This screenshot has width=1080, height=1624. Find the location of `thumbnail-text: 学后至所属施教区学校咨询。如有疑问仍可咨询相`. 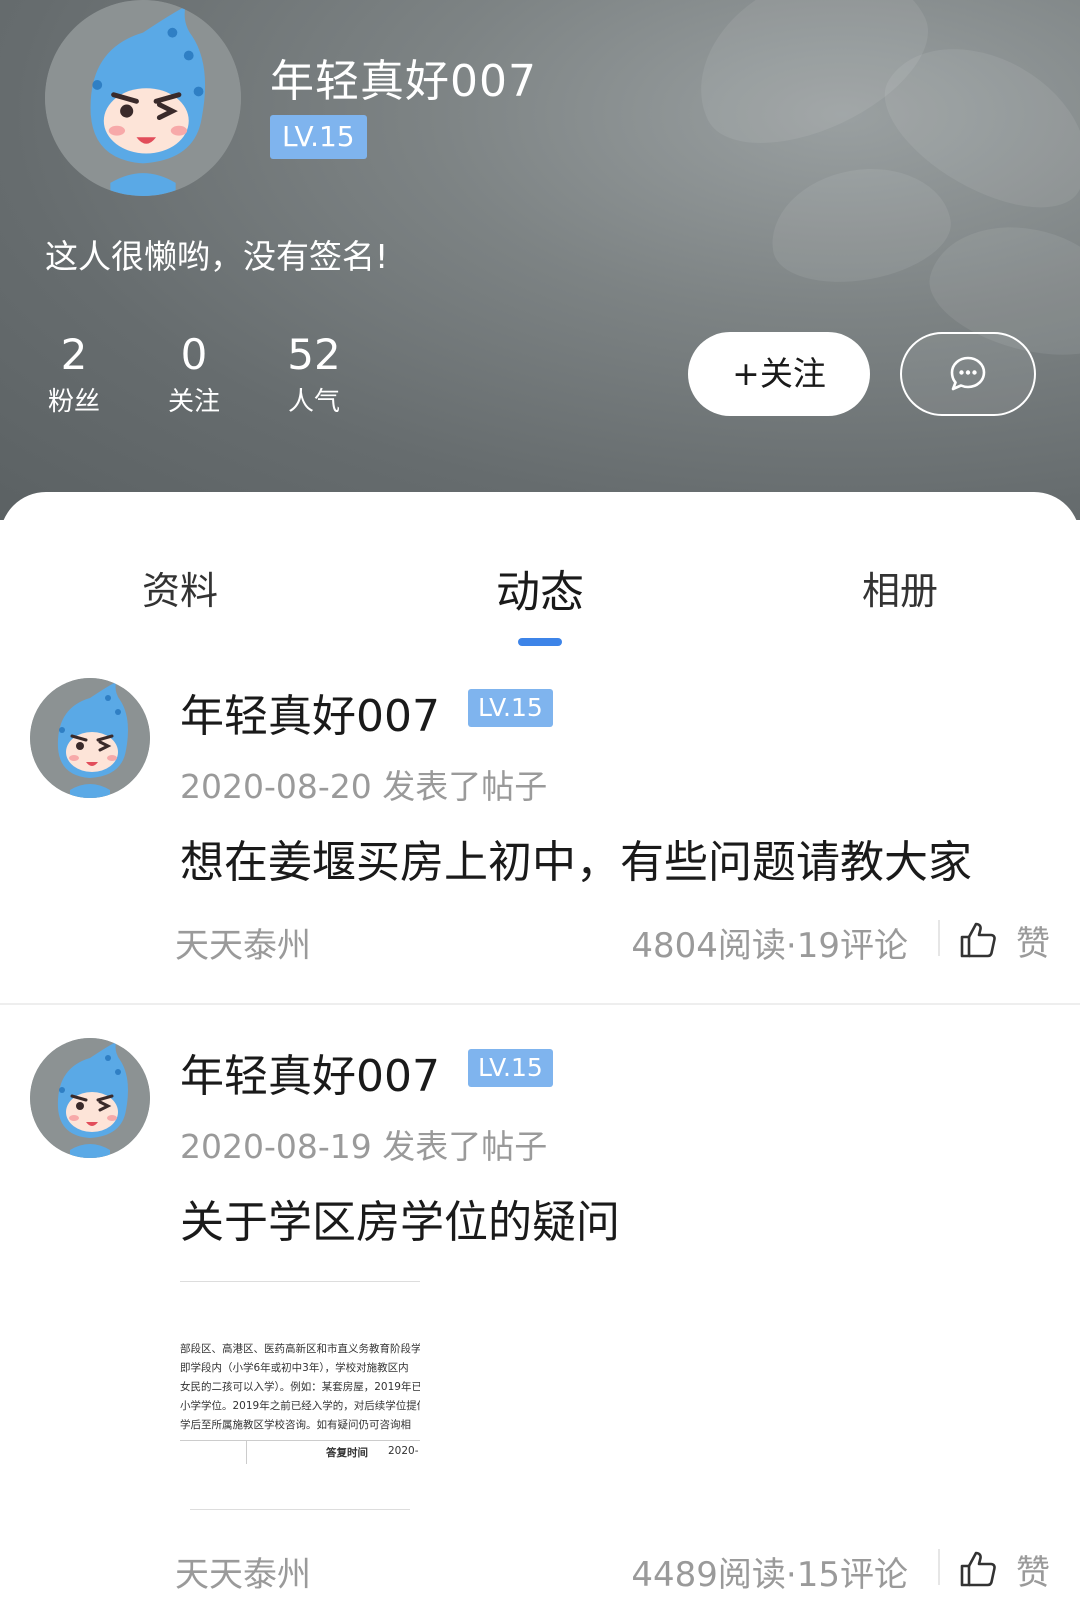

thumbnail-text: 学后至所属施教区学校咨询。如有疑问仍可咨询相 is located at coordinates (295, 1425).